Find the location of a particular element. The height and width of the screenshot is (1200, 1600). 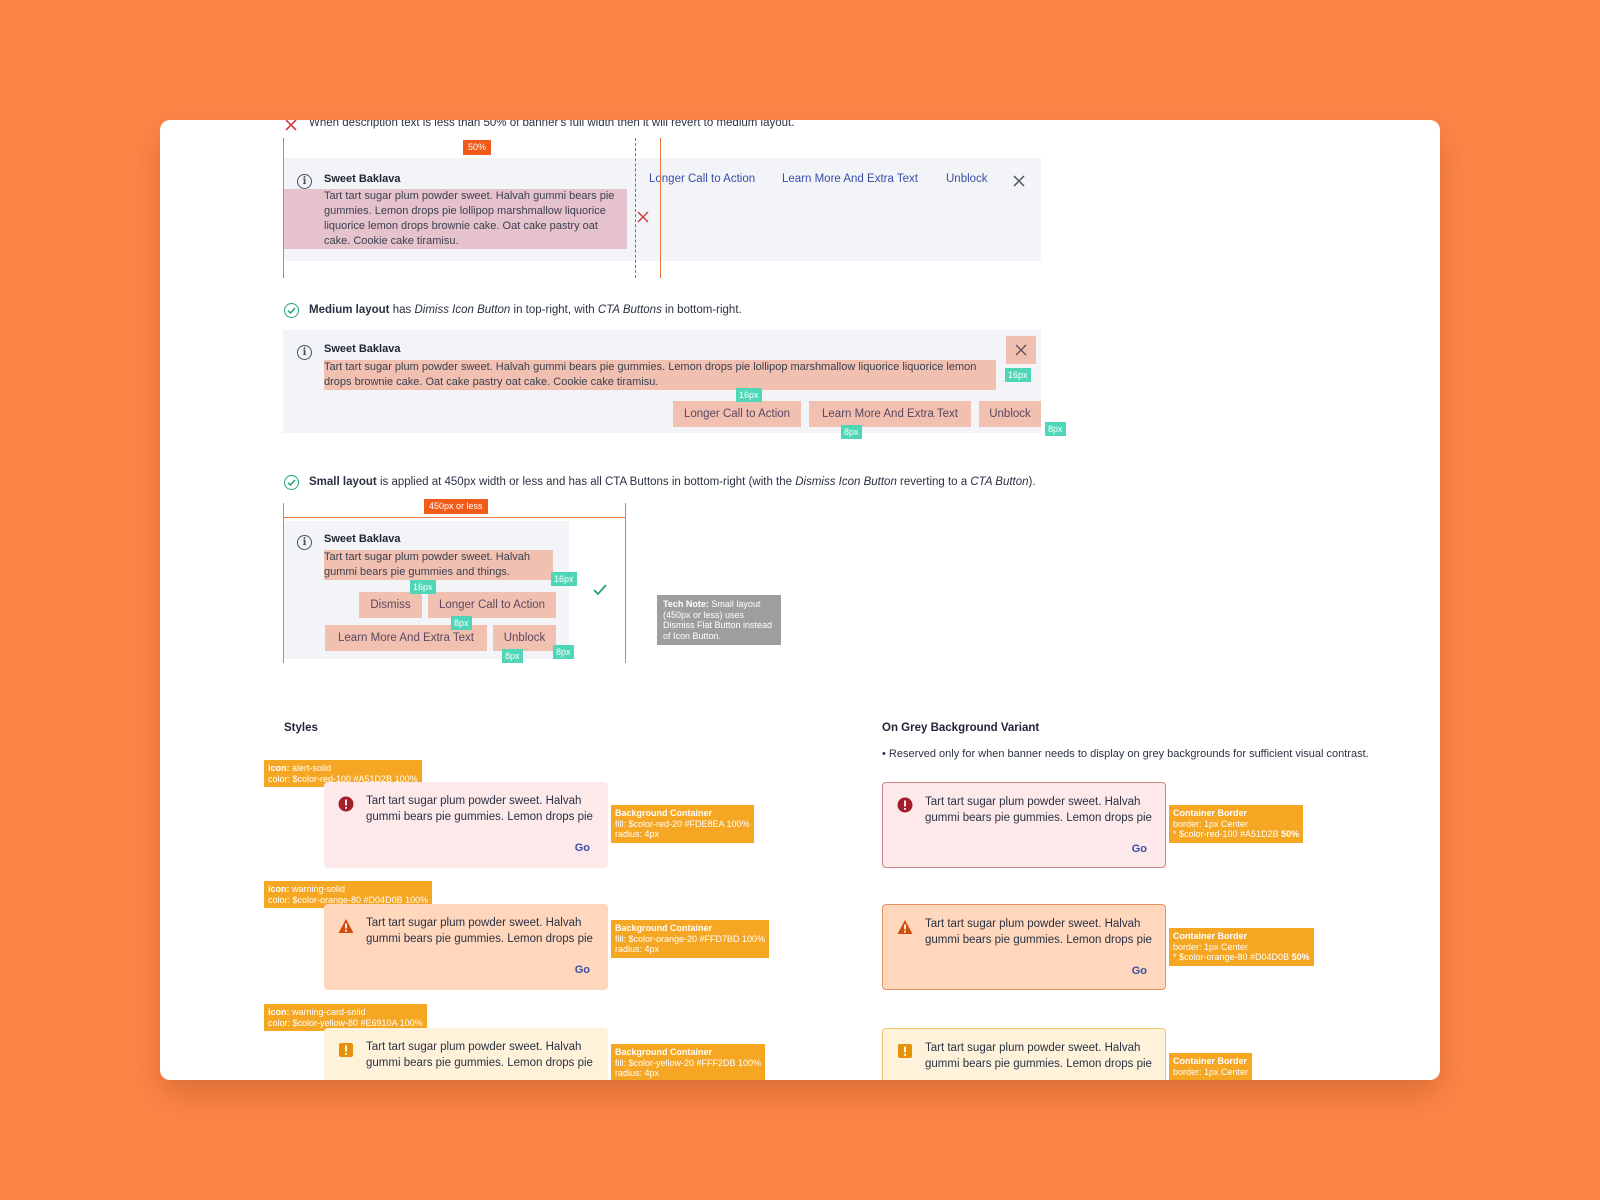

border-annotation: Container Border border: 1px Center is located at coordinates (1211, 1066).